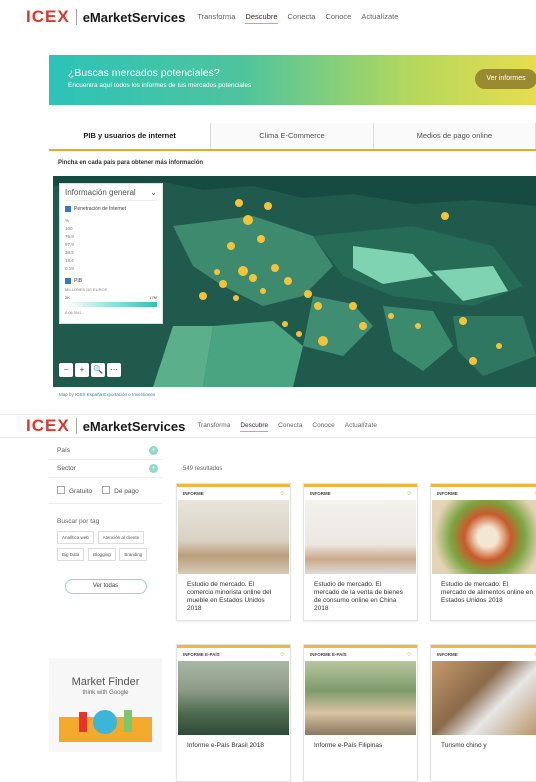 This screenshot has width=536, height=782. What do you see at coordinates (105, 469) in the screenshot?
I see `filter-sector: Sector +` at bounding box center [105, 469].